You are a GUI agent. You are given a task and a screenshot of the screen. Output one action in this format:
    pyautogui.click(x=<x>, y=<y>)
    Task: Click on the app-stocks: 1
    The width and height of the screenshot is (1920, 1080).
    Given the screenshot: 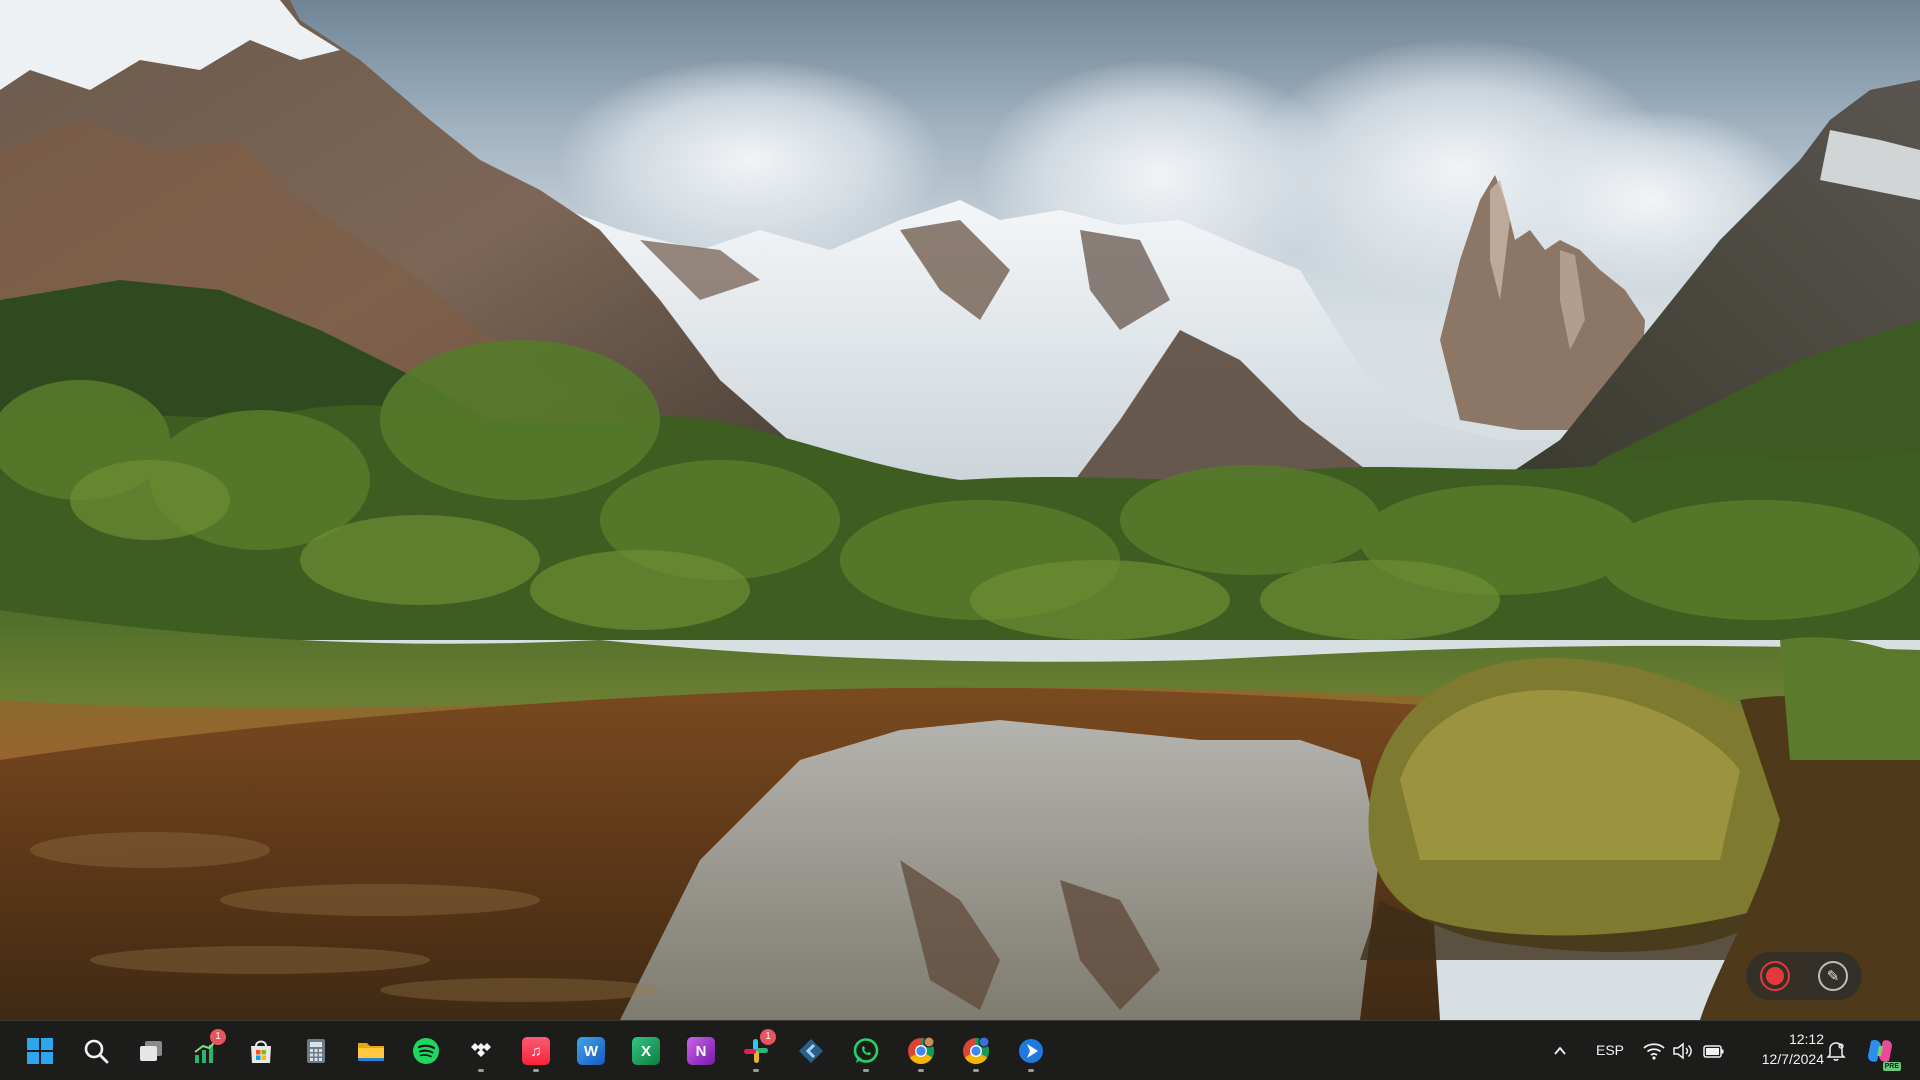 What is the action you would take?
    pyautogui.click(x=206, y=1051)
    